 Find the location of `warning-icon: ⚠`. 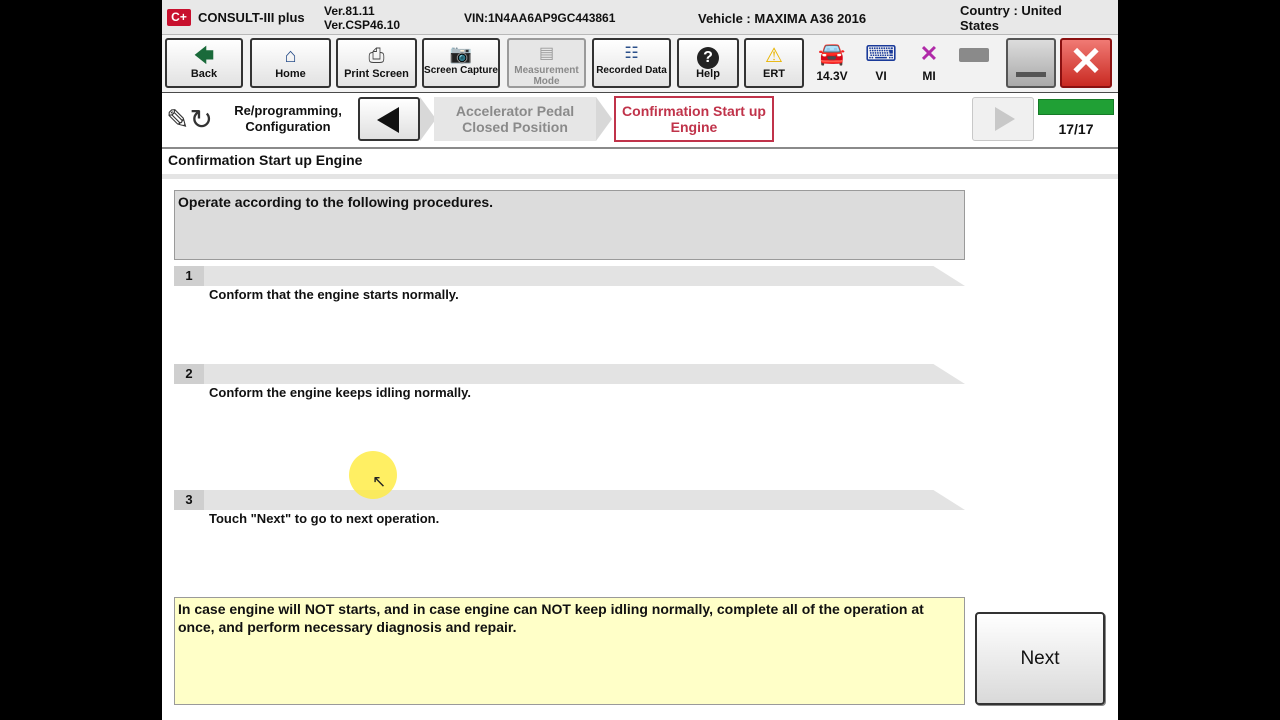

warning-icon: ⚠ is located at coordinates (774, 56).